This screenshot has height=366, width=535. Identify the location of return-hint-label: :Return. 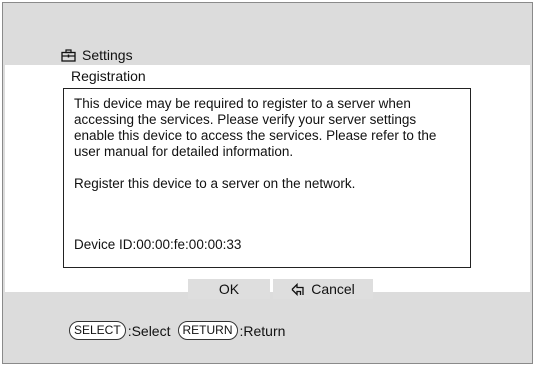
(262, 330).